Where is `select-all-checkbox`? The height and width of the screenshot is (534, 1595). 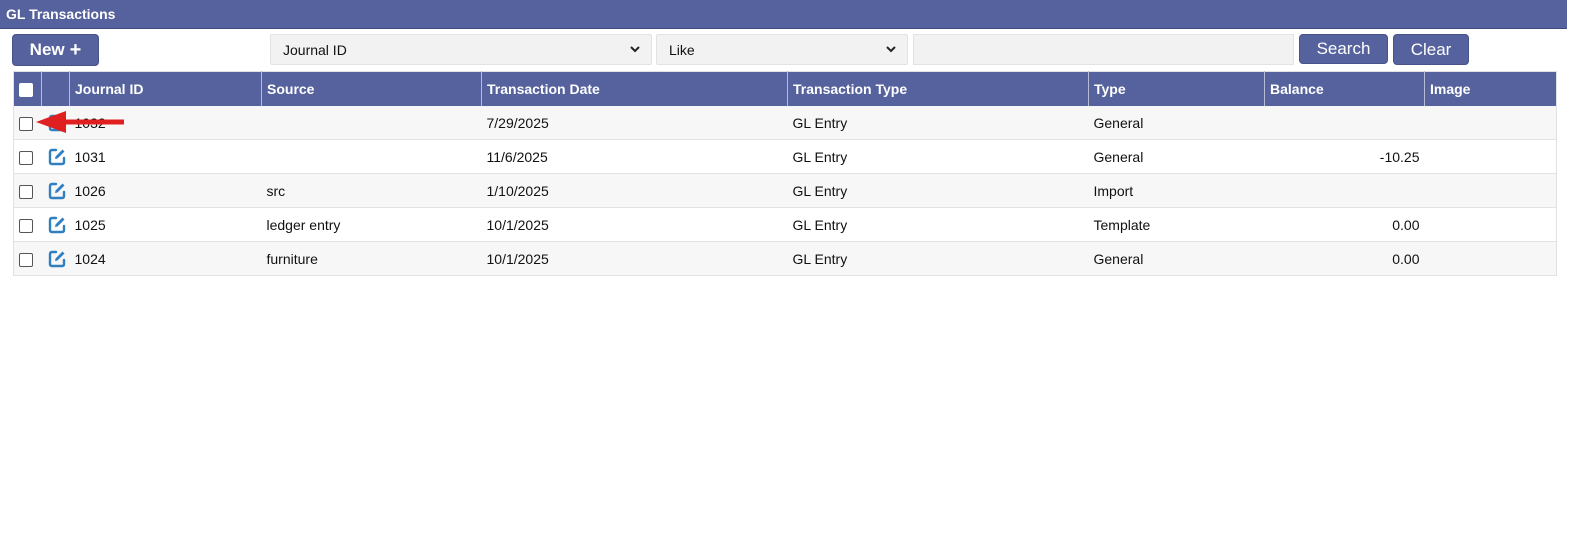
select-all-checkbox is located at coordinates (26, 90).